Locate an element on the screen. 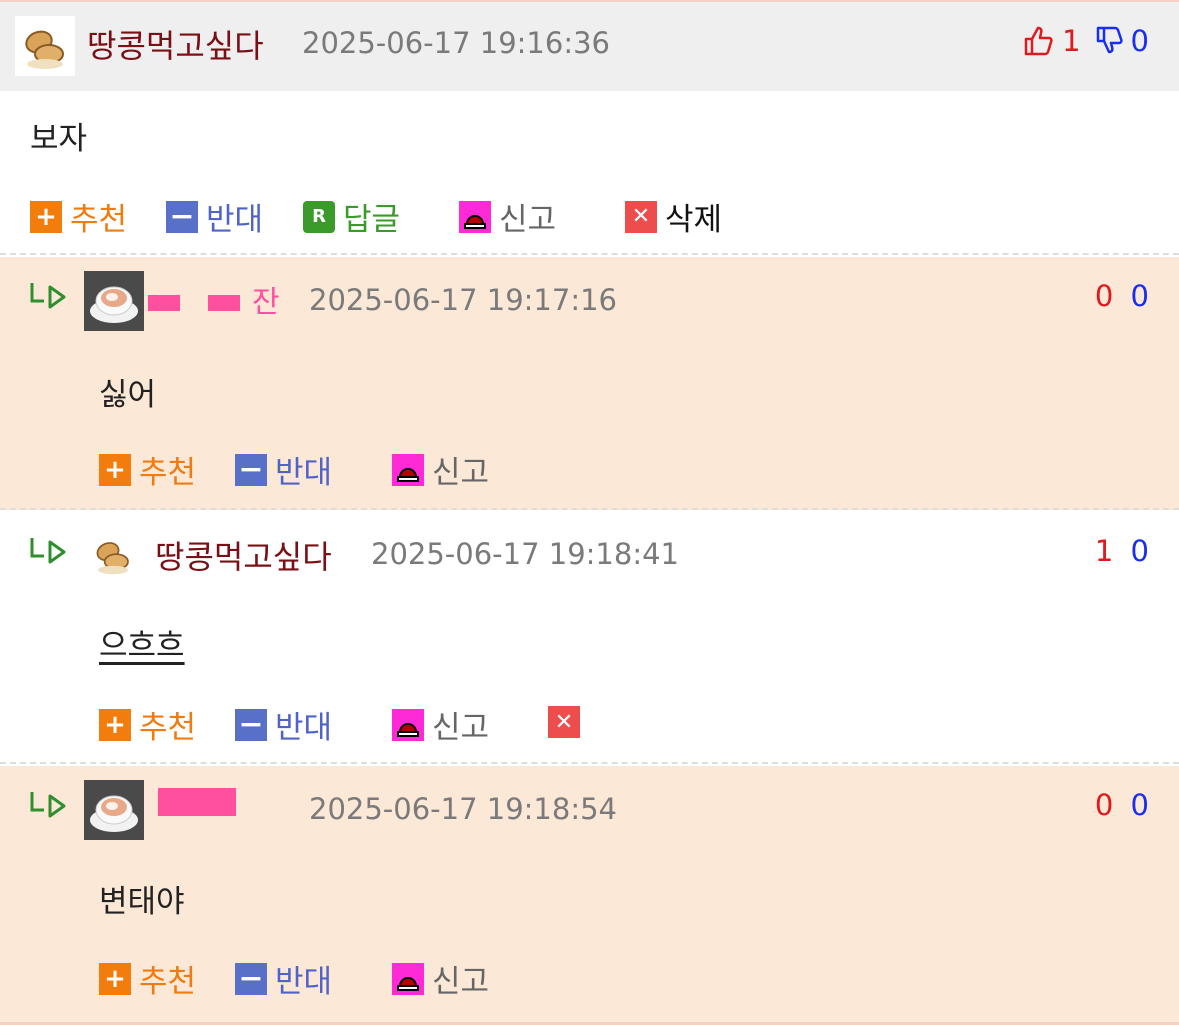 The width and height of the screenshot is (1179, 1025). reply-button: R 답글 is located at coordinates (351, 216).